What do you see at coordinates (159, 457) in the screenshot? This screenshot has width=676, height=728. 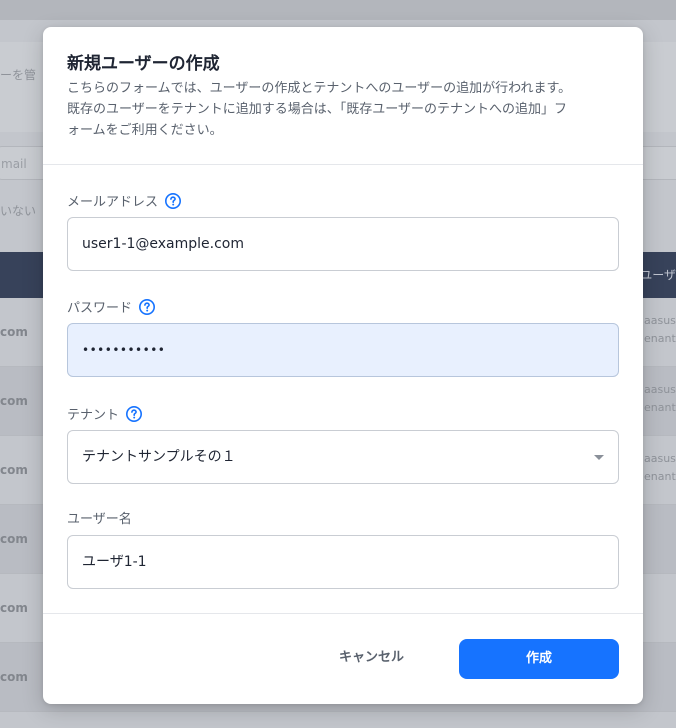 I see `tenant-selected-value: テナントサンプルその１` at bounding box center [159, 457].